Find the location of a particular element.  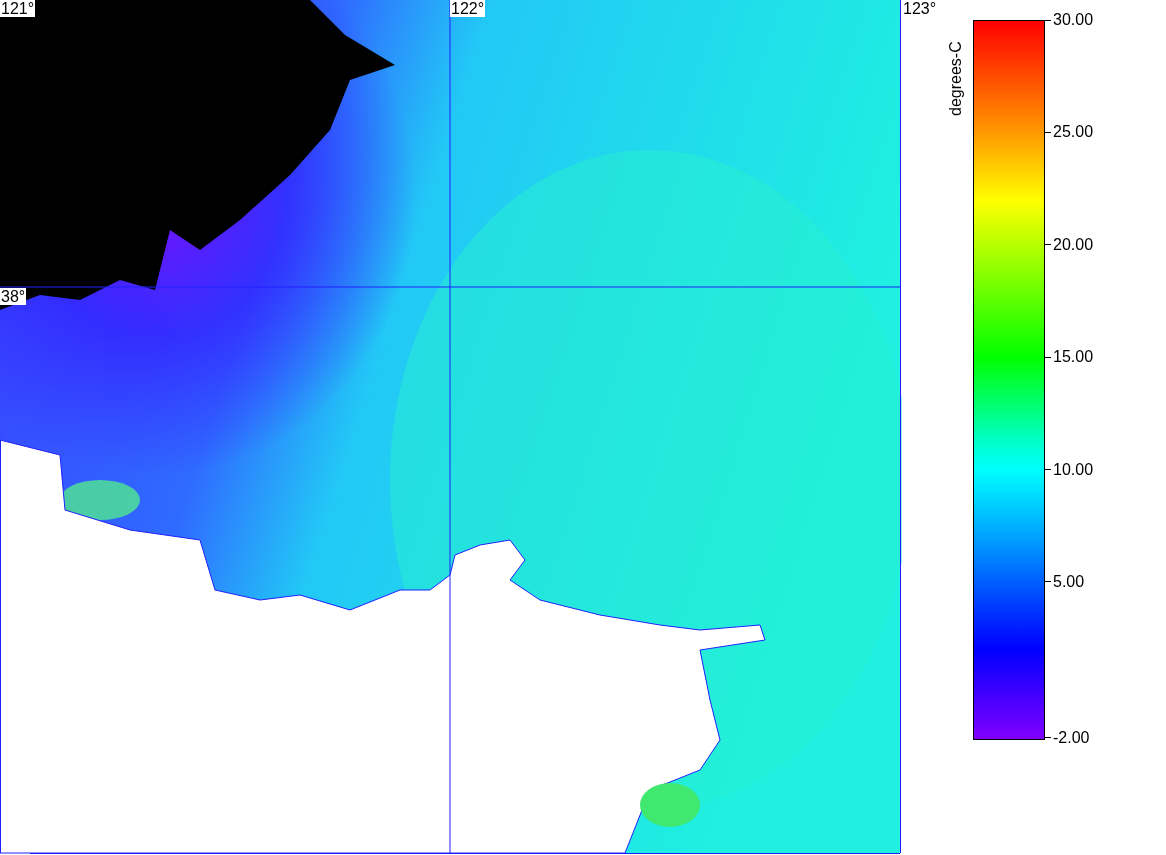

longitude-label: 121° is located at coordinates (18, 8).